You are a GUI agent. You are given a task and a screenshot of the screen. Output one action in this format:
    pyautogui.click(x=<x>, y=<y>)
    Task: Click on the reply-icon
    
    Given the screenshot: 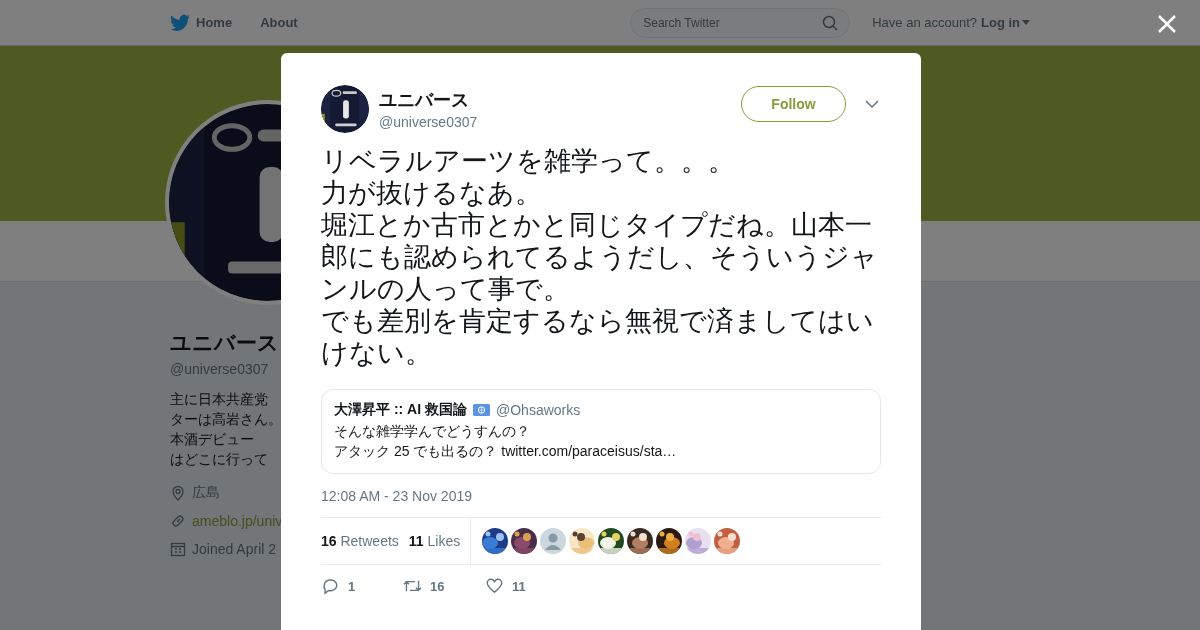 What is the action you would take?
    pyautogui.click(x=330, y=586)
    